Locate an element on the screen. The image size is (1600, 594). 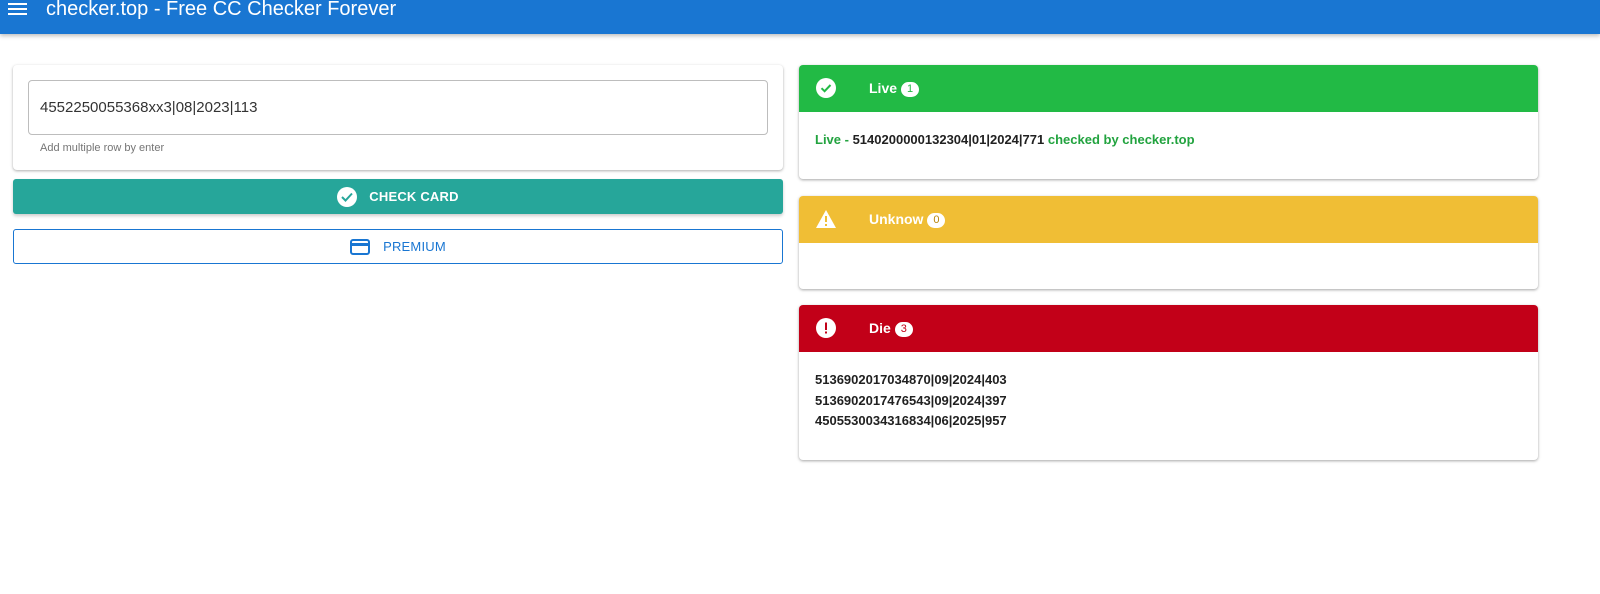
unknow-results-list is located at coordinates (1168, 261).